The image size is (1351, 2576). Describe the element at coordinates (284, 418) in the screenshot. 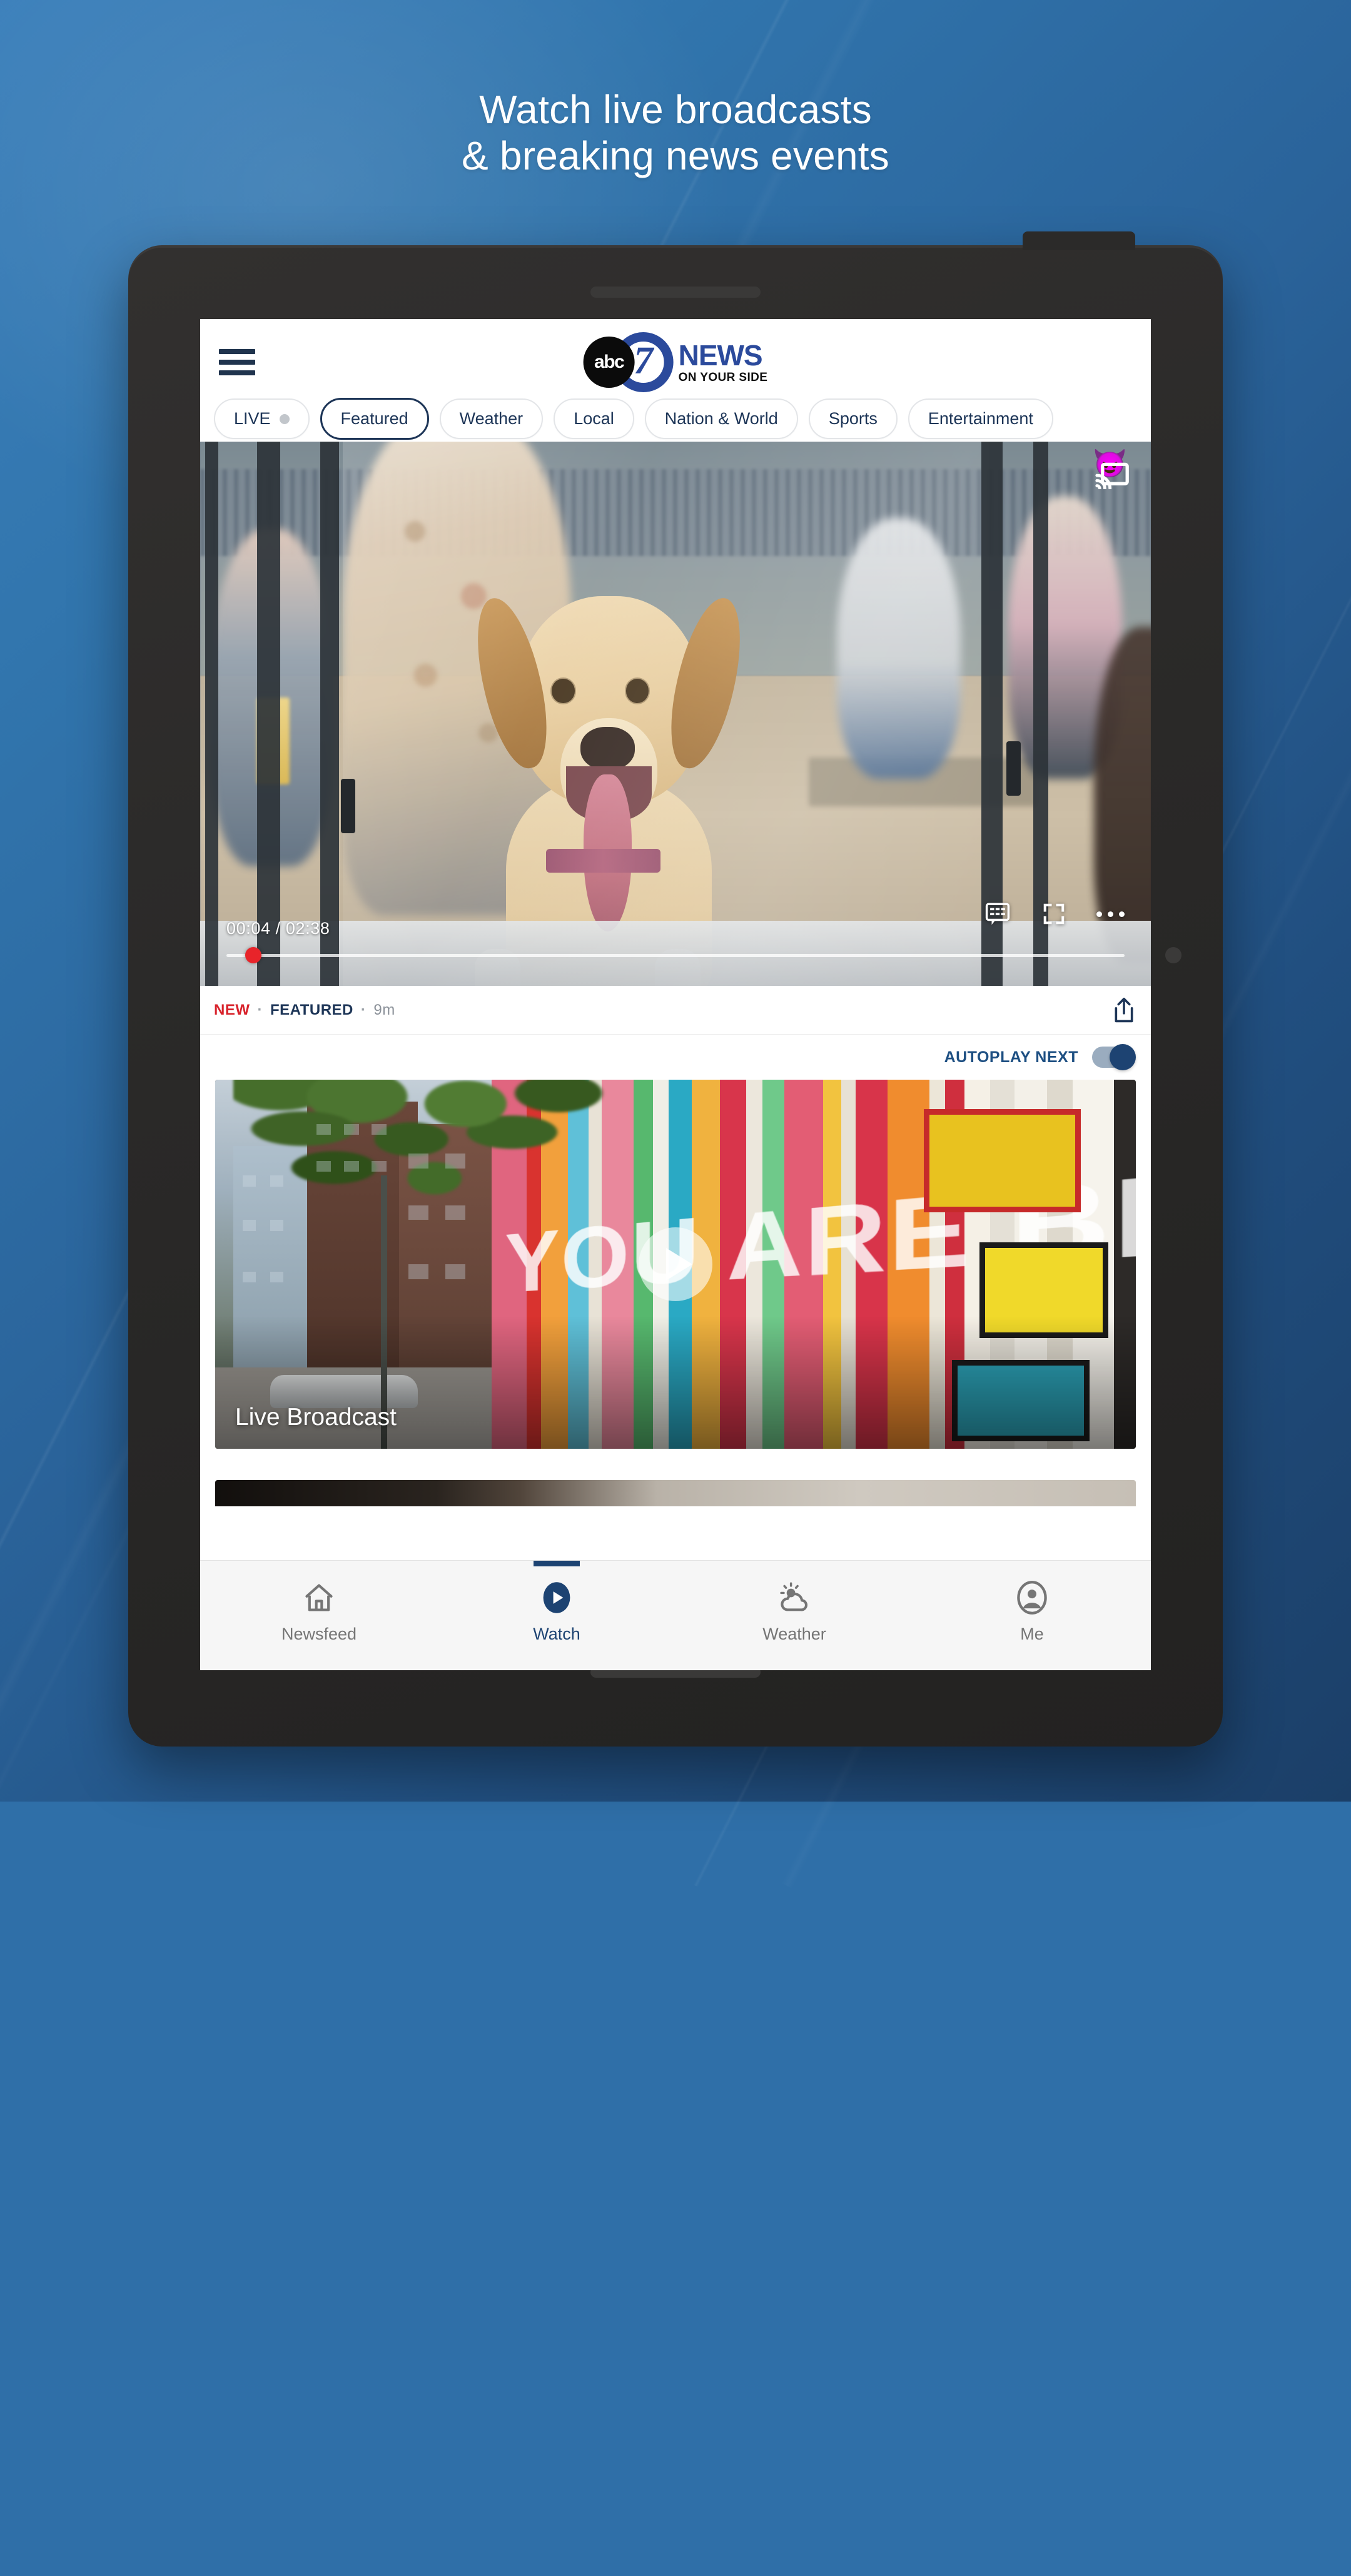

I see `live-status-dot` at that location.